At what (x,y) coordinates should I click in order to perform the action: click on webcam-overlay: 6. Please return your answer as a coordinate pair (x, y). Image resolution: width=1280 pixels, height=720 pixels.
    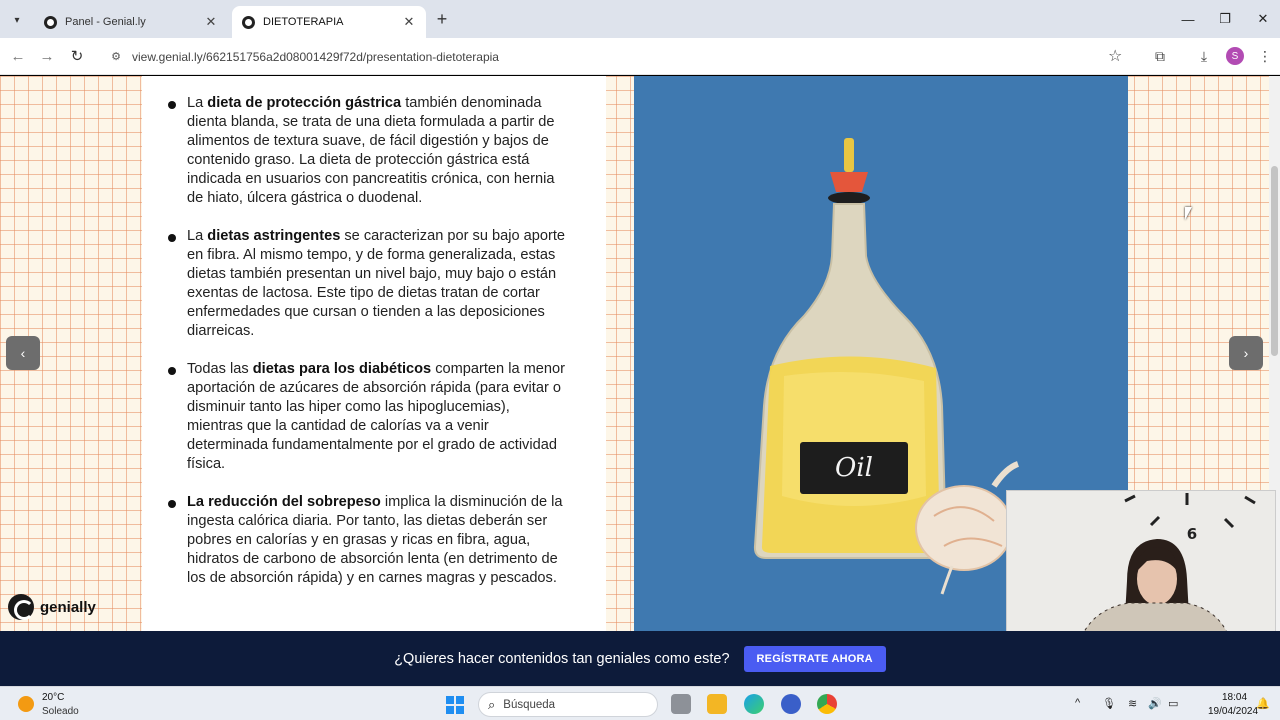
    Looking at the image, I should click on (1141, 566).